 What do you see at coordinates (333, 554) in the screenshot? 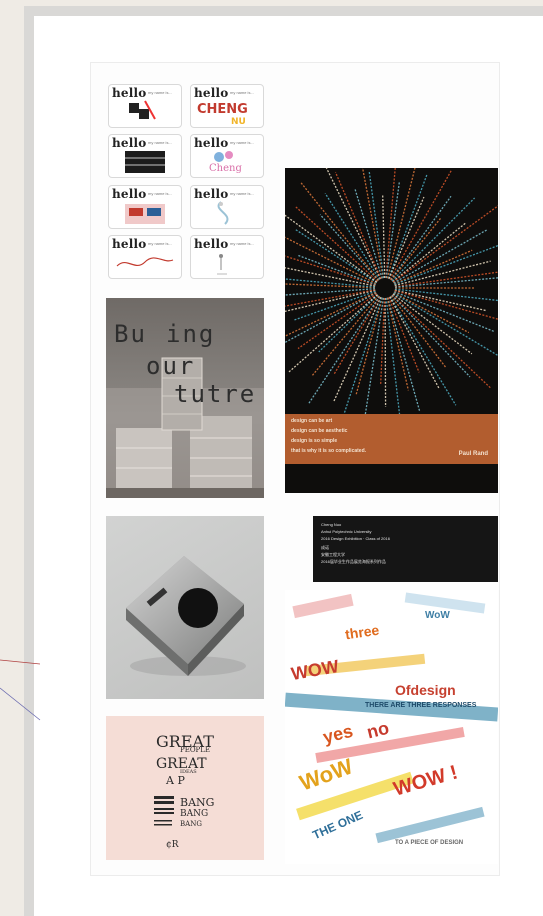
I see `info-school-cn: 安徽工程大学` at bounding box center [333, 554].